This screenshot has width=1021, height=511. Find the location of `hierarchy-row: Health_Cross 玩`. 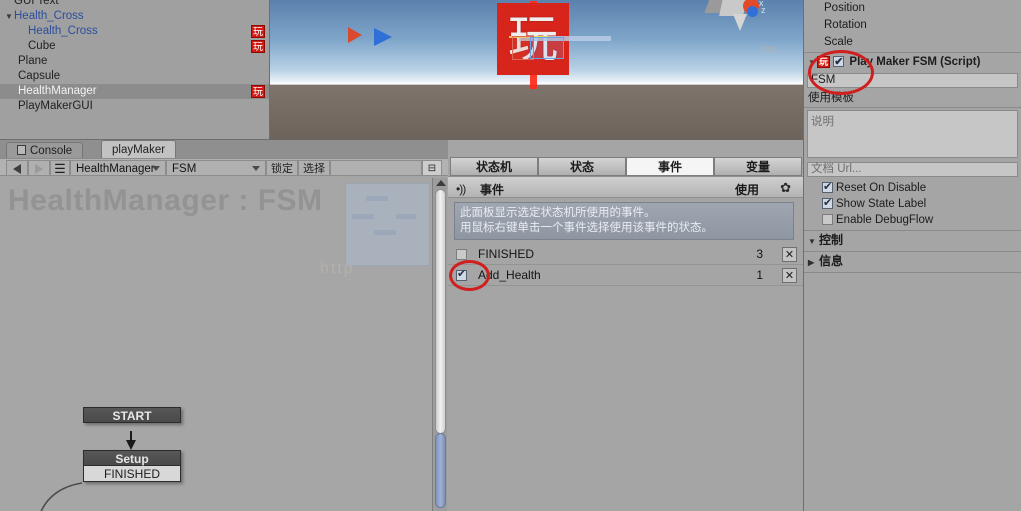

hierarchy-row: Health_Cross 玩 is located at coordinates (134, 31).